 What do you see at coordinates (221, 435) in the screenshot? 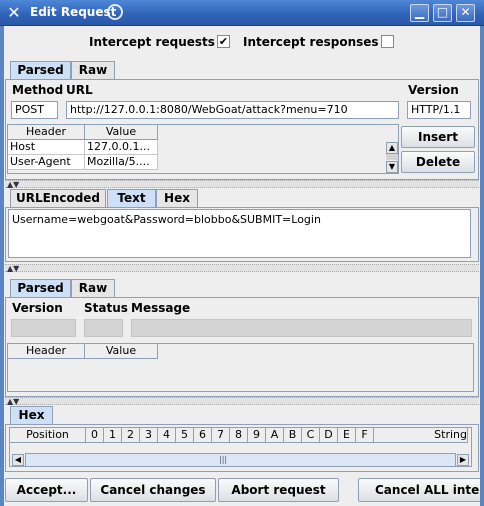
I see `hex-byte-column: 7` at bounding box center [221, 435].